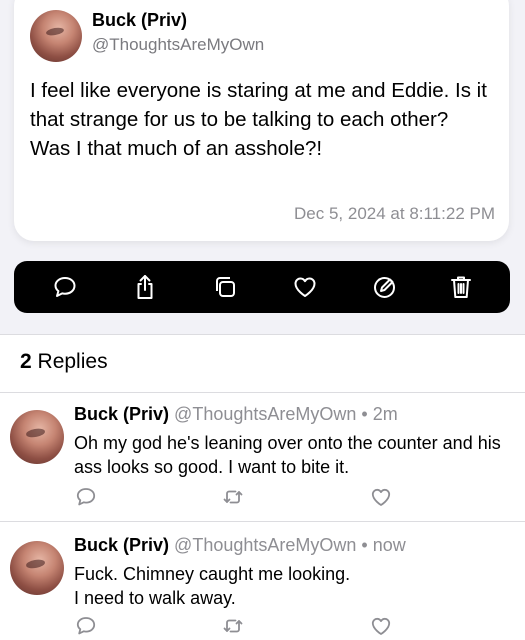 This screenshot has width=525, height=640. What do you see at coordinates (389, 545) in the screenshot?
I see `reply-time: now` at bounding box center [389, 545].